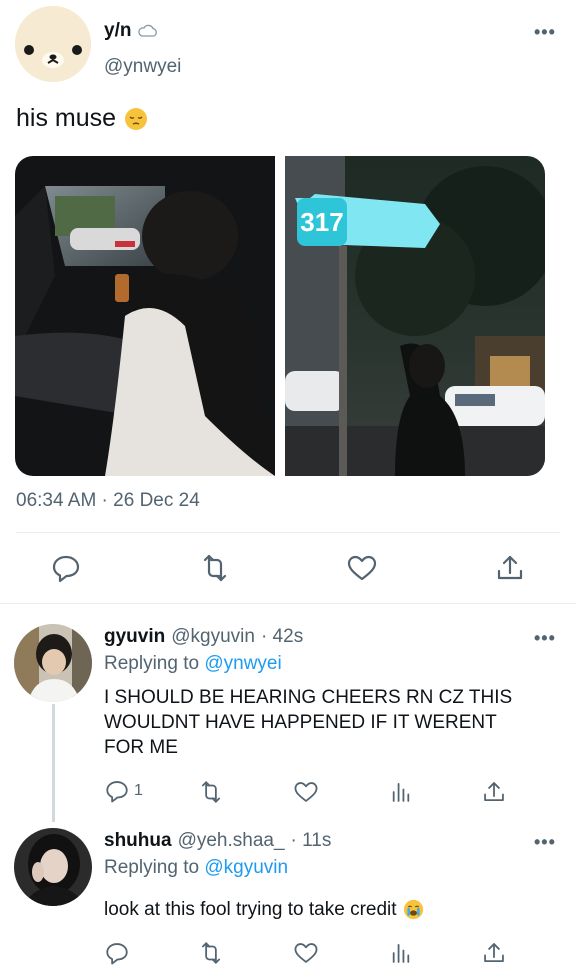 The height and width of the screenshot is (966, 576). Describe the element at coordinates (300, 722) in the screenshot. I see `reply-text-line: WOULDNT HAVE HAPPENED IF IT WERENT` at that location.